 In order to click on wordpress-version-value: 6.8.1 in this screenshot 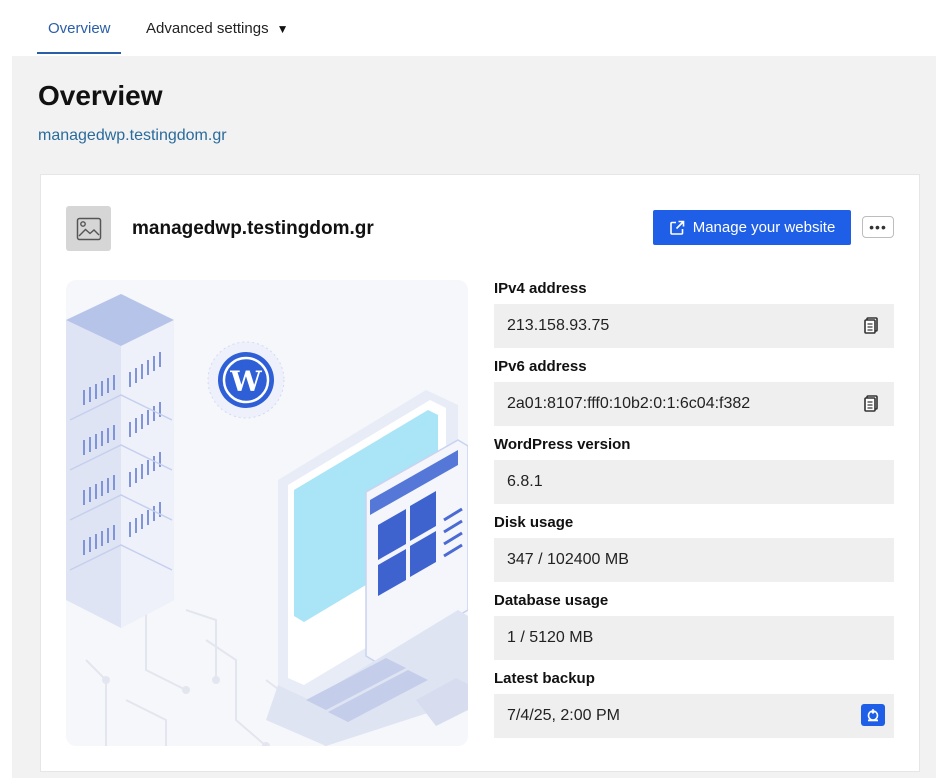, I will do `click(525, 481)`.